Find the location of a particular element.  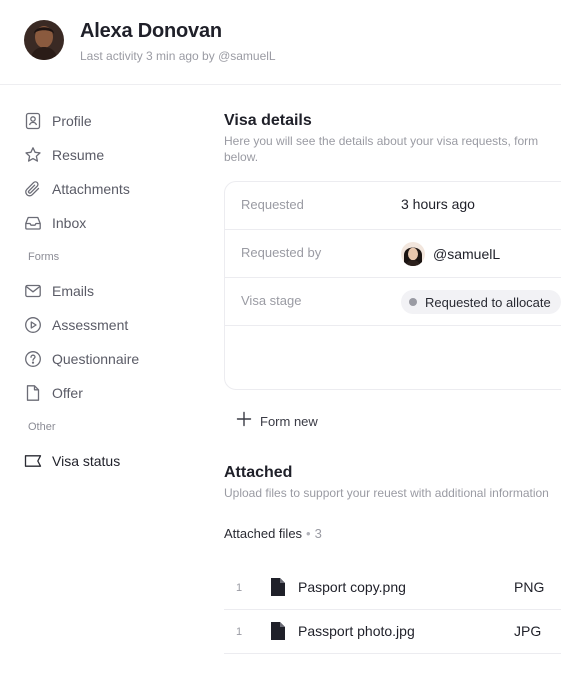

detail-row-requested: Requested 3 hours ago is located at coordinates (393, 206).